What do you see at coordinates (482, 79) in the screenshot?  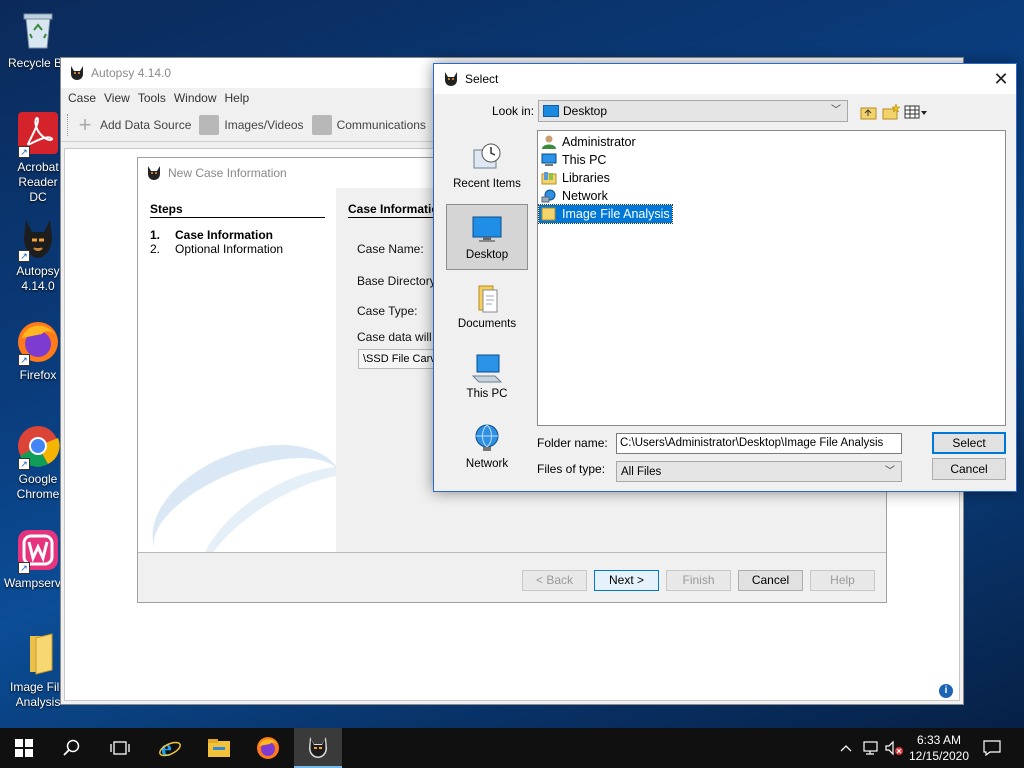 I see `select-dialog-title: Select` at bounding box center [482, 79].